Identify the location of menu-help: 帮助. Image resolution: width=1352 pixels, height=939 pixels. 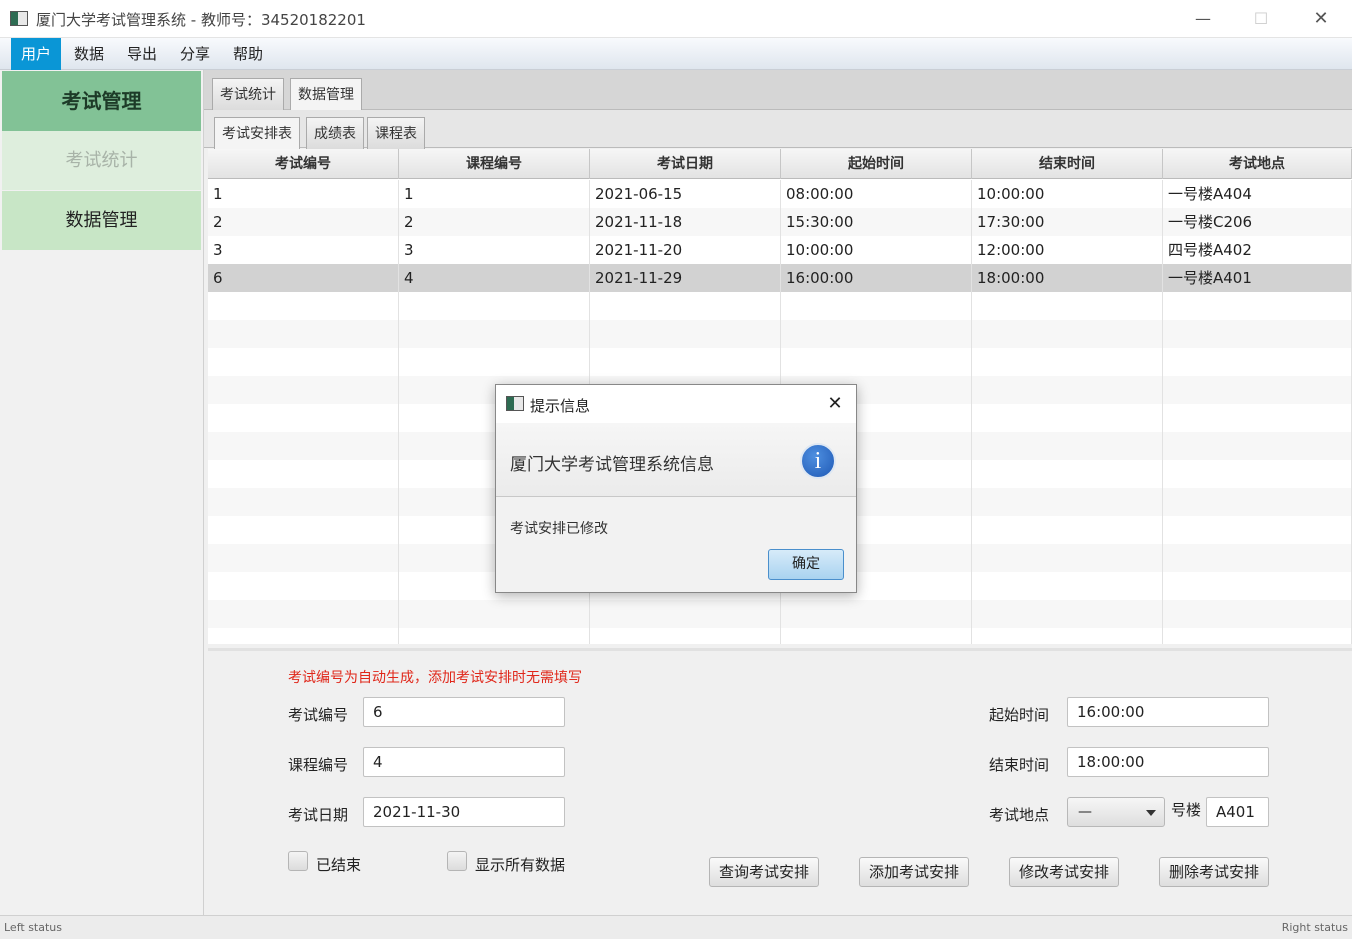
(248, 54).